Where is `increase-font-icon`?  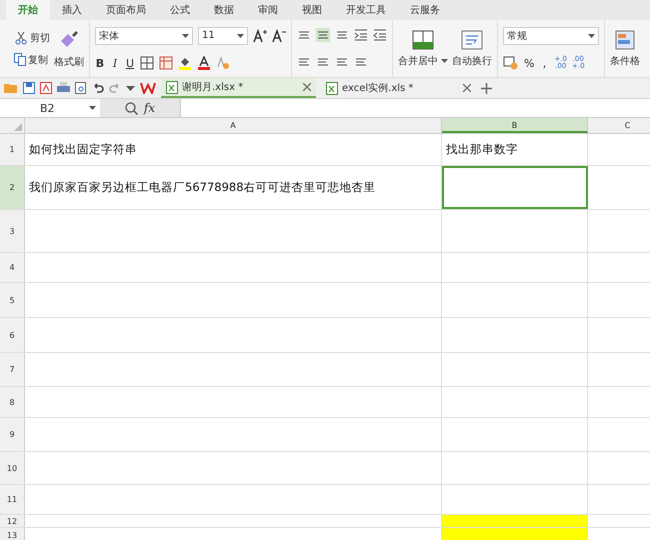 increase-font-icon is located at coordinates (260, 35).